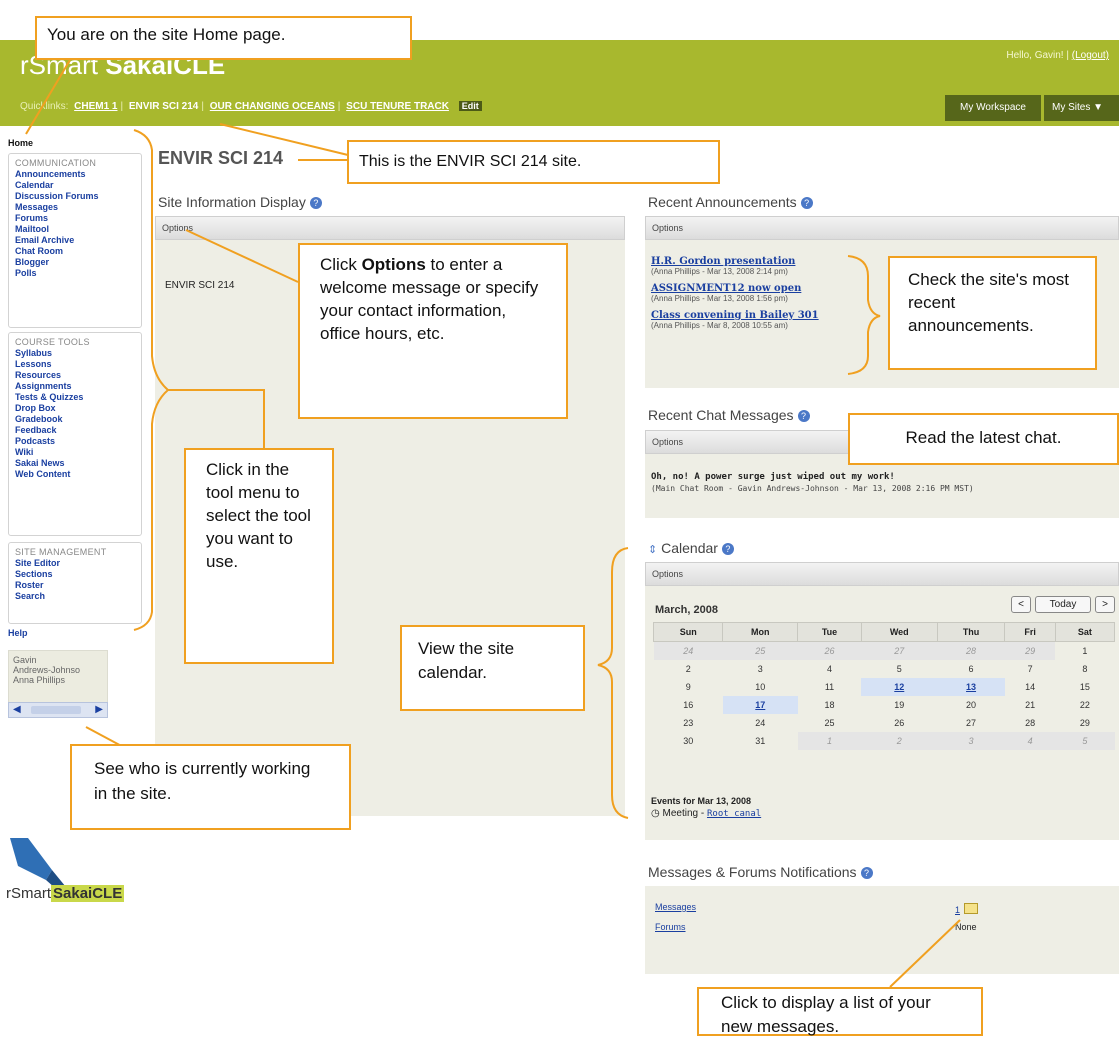 The width and height of the screenshot is (1119, 1039). Describe the element at coordinates (1030, 687) in the screenshot. I see `calendar-day: 14` at that location.